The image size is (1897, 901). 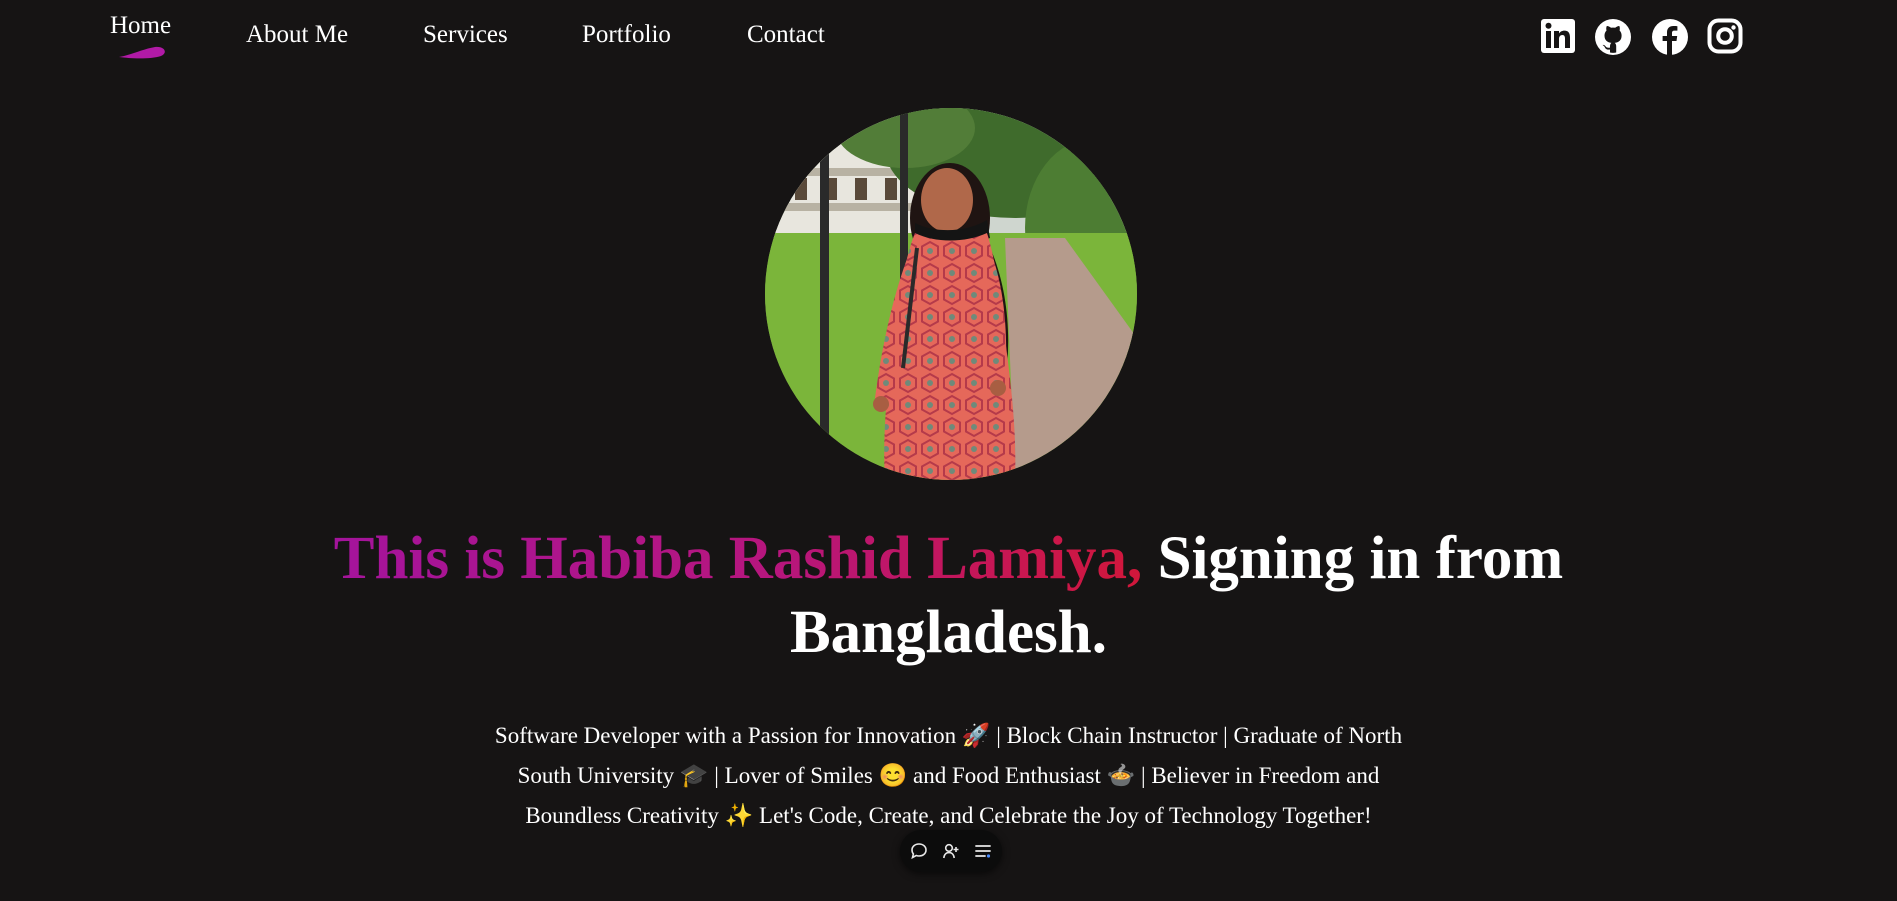 What do you see at coordinates (983, 851) in the screenshot?
I see `list-icon` at bounding box center [983, 851].